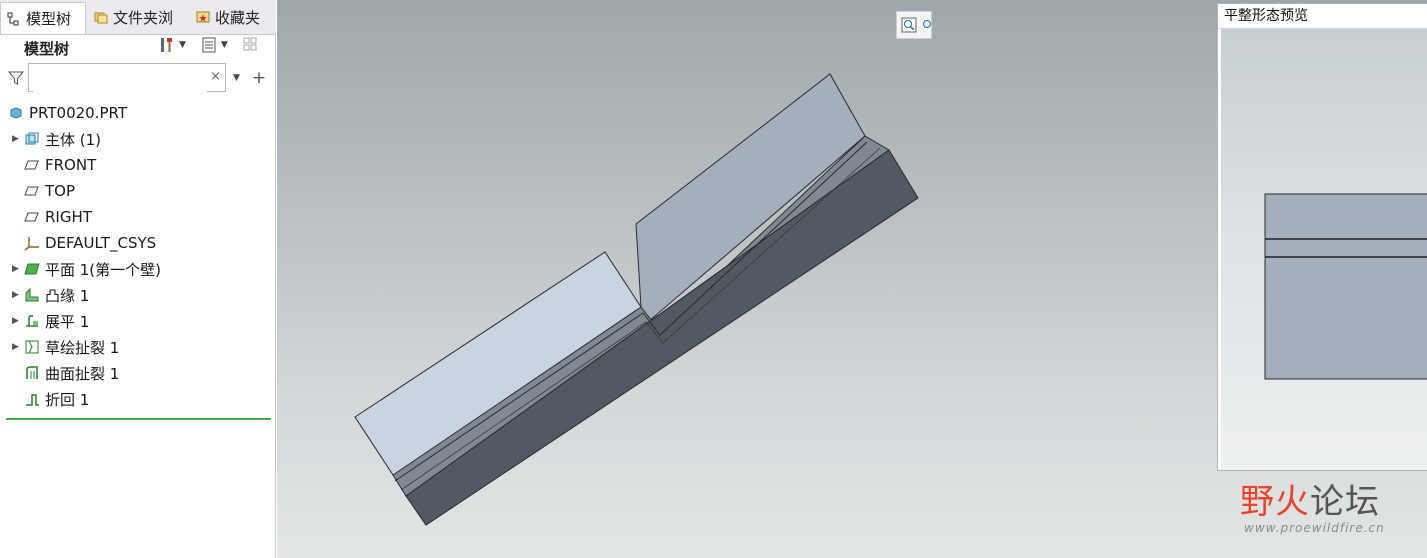 The image size is (1427, 558). I want to click on search-input, so click(120, 78).